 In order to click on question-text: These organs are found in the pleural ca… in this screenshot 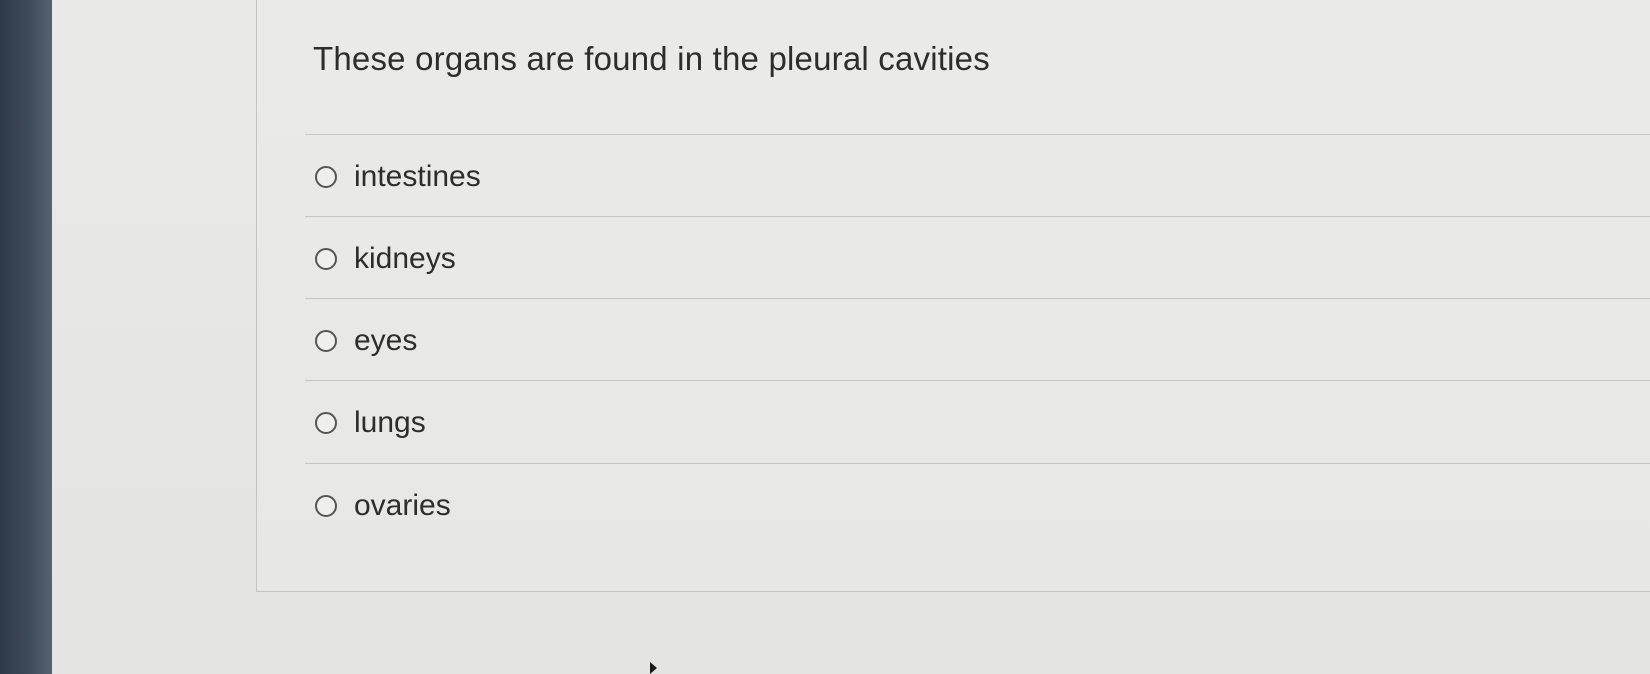, I will do `click(651, 58)`.